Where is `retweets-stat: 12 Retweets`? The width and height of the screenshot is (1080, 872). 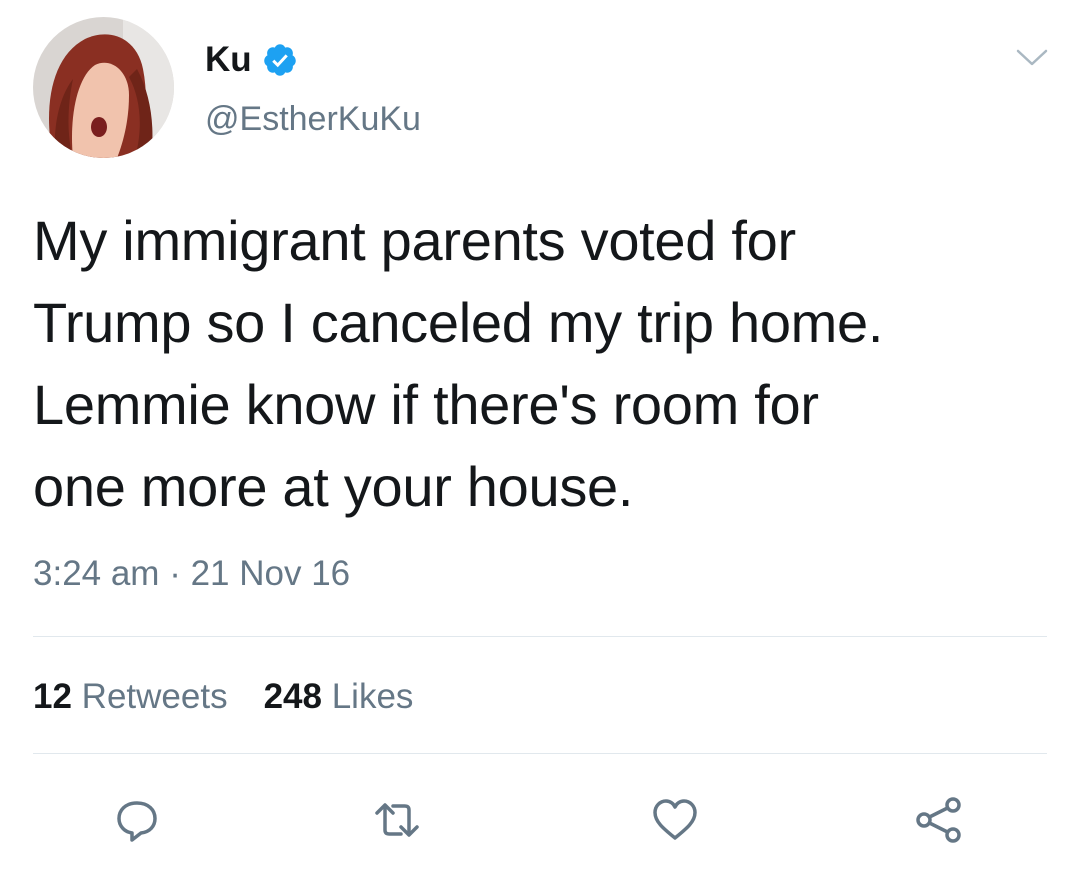 retweets-stat: 12 Retweets is located at coordinates (130, 697).